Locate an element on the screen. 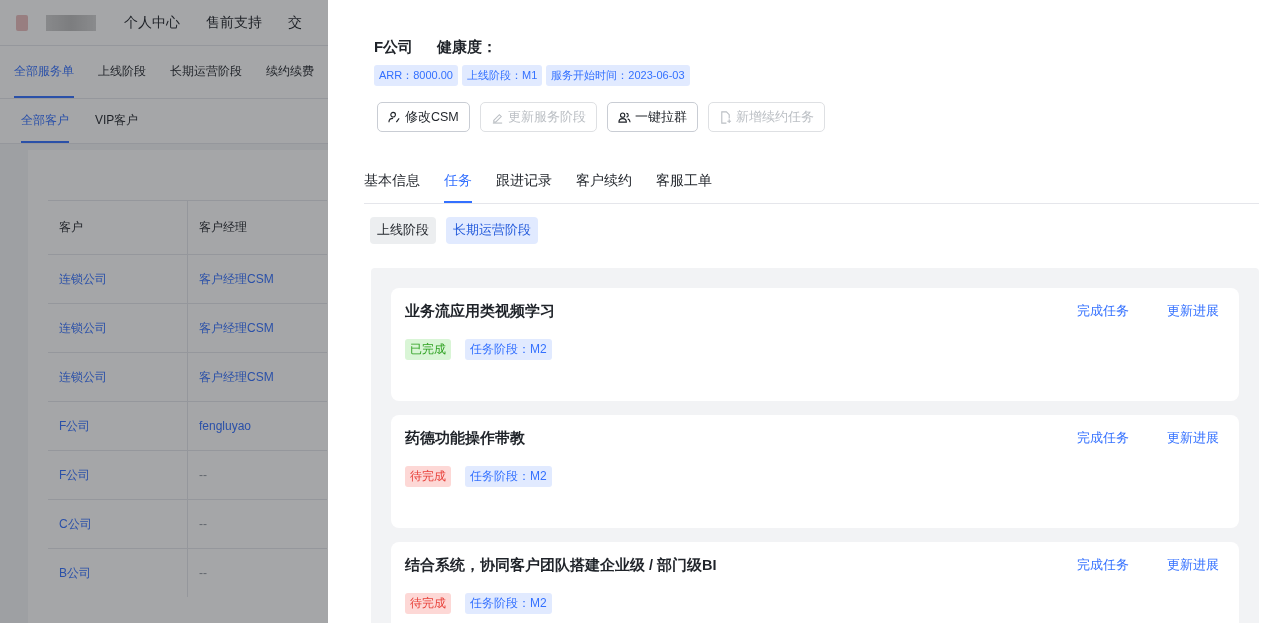 This screenshot has height=623, width=1280. tab: 跟进记录 is located at coordinates (524, 187).